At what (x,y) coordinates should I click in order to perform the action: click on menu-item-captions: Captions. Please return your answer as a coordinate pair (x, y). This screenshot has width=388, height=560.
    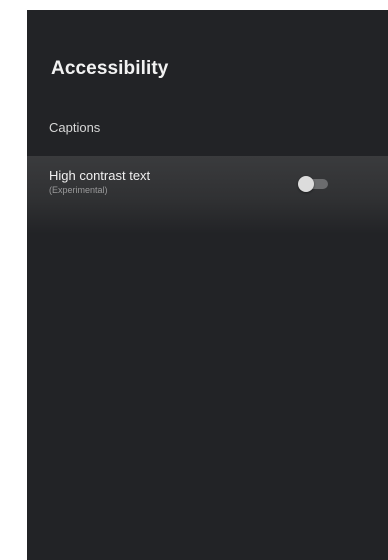
    Looking at the image, I should click on (207, 132).